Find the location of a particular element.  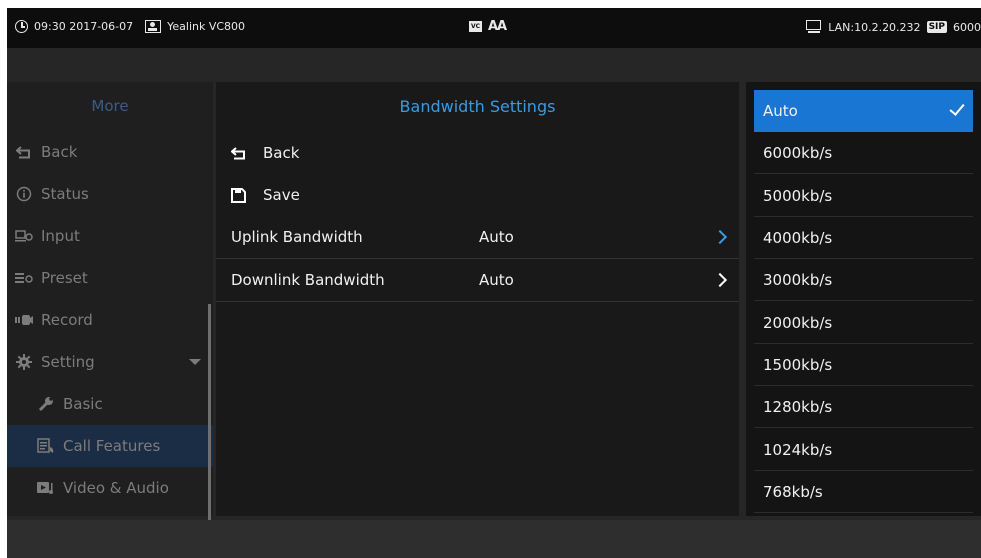

page-title: Bandwidth Settings is located at coordinates (477, 106).